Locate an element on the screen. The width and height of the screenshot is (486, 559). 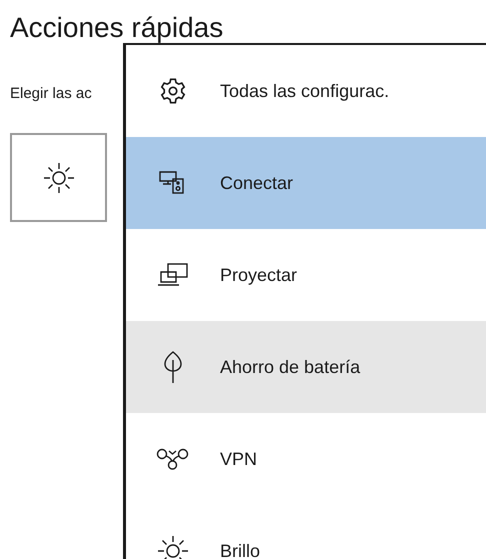
vpn-icon is located at coordinates (173, 459).